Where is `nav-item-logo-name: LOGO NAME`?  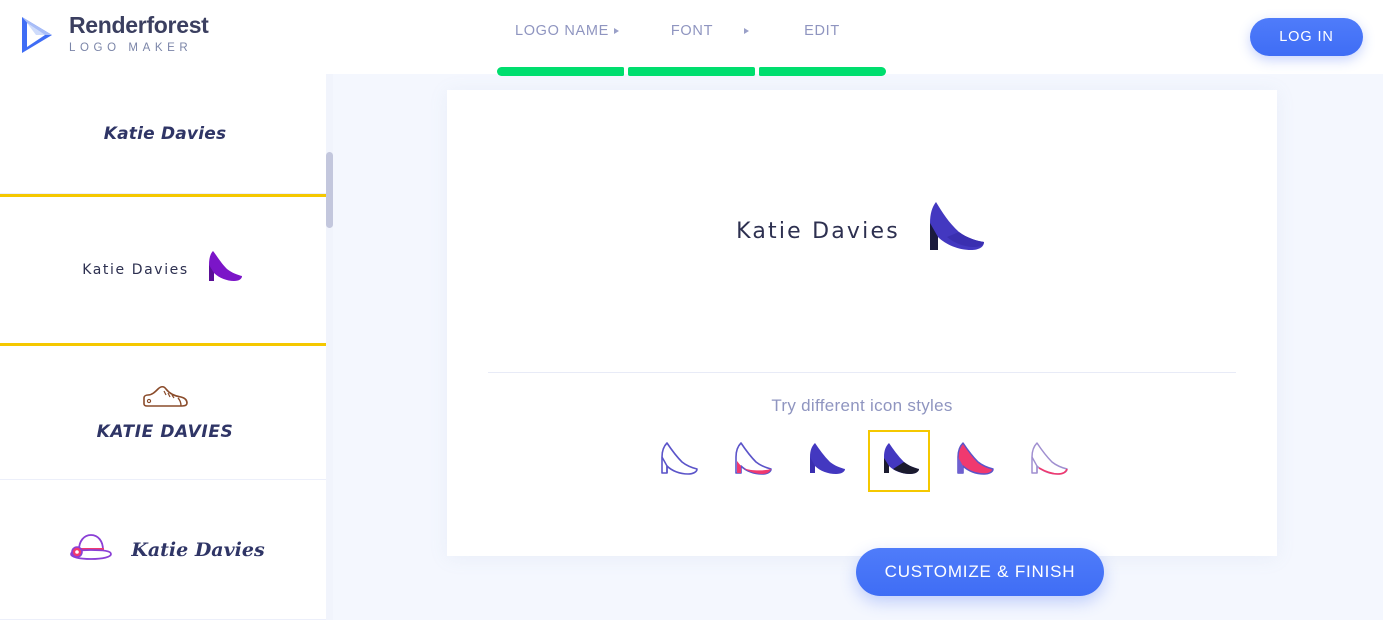 nav-item-logo-name: LOGO NAME is located at coordinates (562, 31).